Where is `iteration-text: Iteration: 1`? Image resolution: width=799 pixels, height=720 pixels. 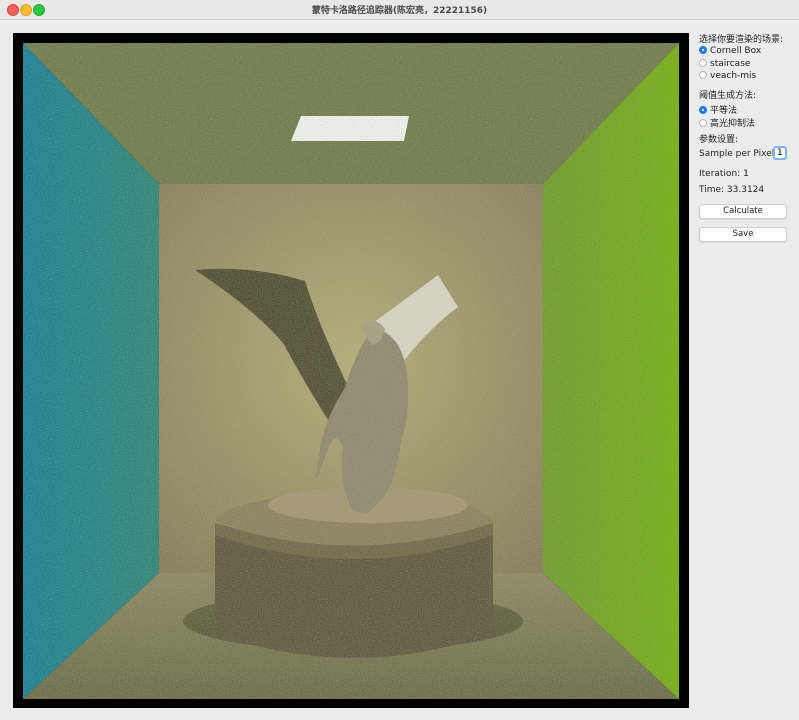 iteration-text: Iteration: 1 is located at coordinates (724, 174).